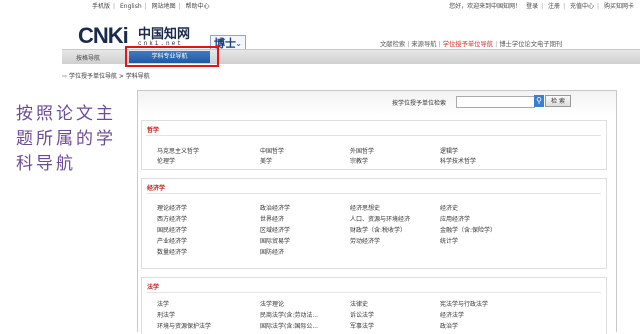 The height and width of the screenshot is (334, 640). What do you see at coordinates (103, 35) in the screenshot?
I see `logo-text: CNKi` at bounding box center [103, 35].